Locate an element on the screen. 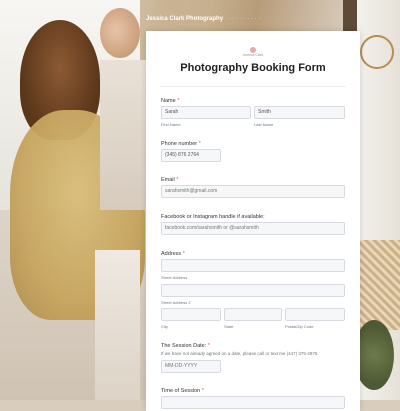  session-date-label-text: The Session Date: is located at coordinates (184, 346).